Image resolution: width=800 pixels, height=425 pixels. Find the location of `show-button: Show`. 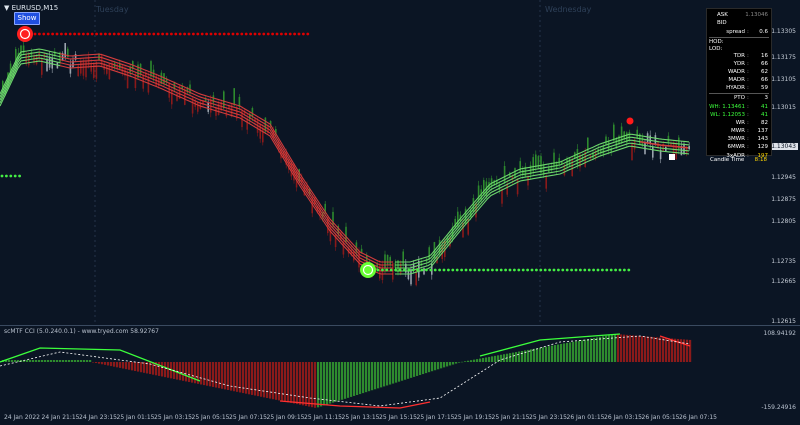

show-button: Show is located at coordinates (27, 18).